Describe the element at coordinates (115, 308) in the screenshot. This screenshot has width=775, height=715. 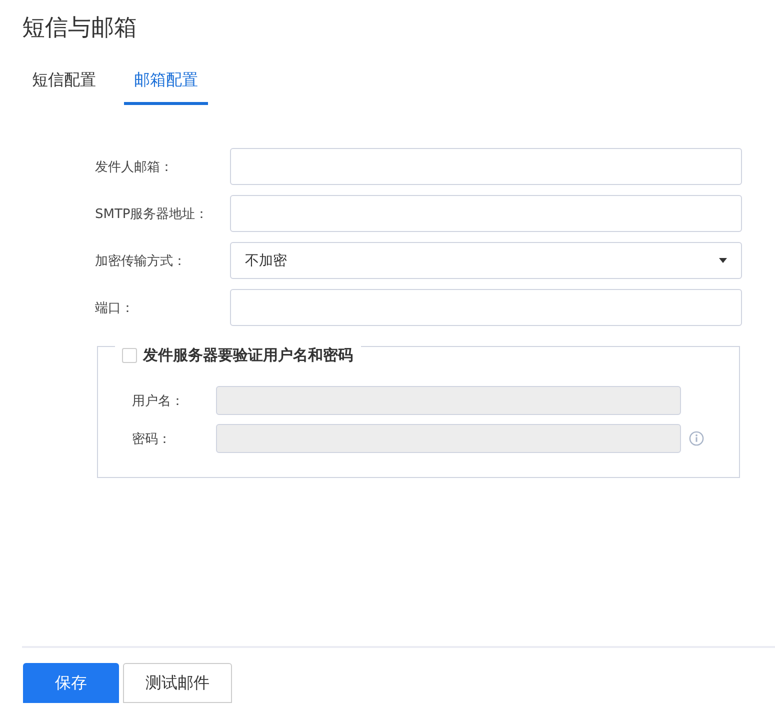
I see `field-label: 端口：` at that location.